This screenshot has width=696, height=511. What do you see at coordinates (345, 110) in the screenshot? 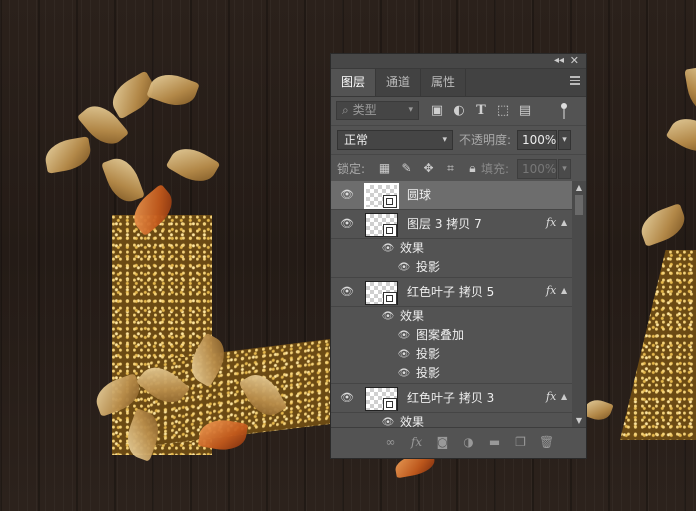
I see `search-icon: ⌕` at bounding box center [345, 110].